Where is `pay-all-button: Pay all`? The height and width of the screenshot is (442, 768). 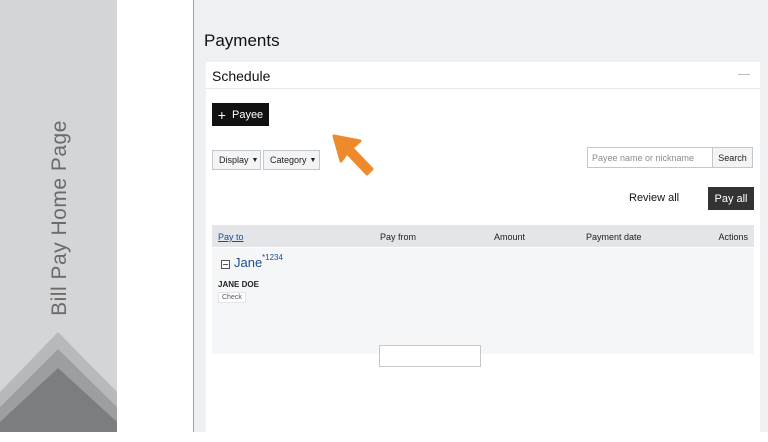
pay-all-button: Pay all is located at coordinates (731, 198).